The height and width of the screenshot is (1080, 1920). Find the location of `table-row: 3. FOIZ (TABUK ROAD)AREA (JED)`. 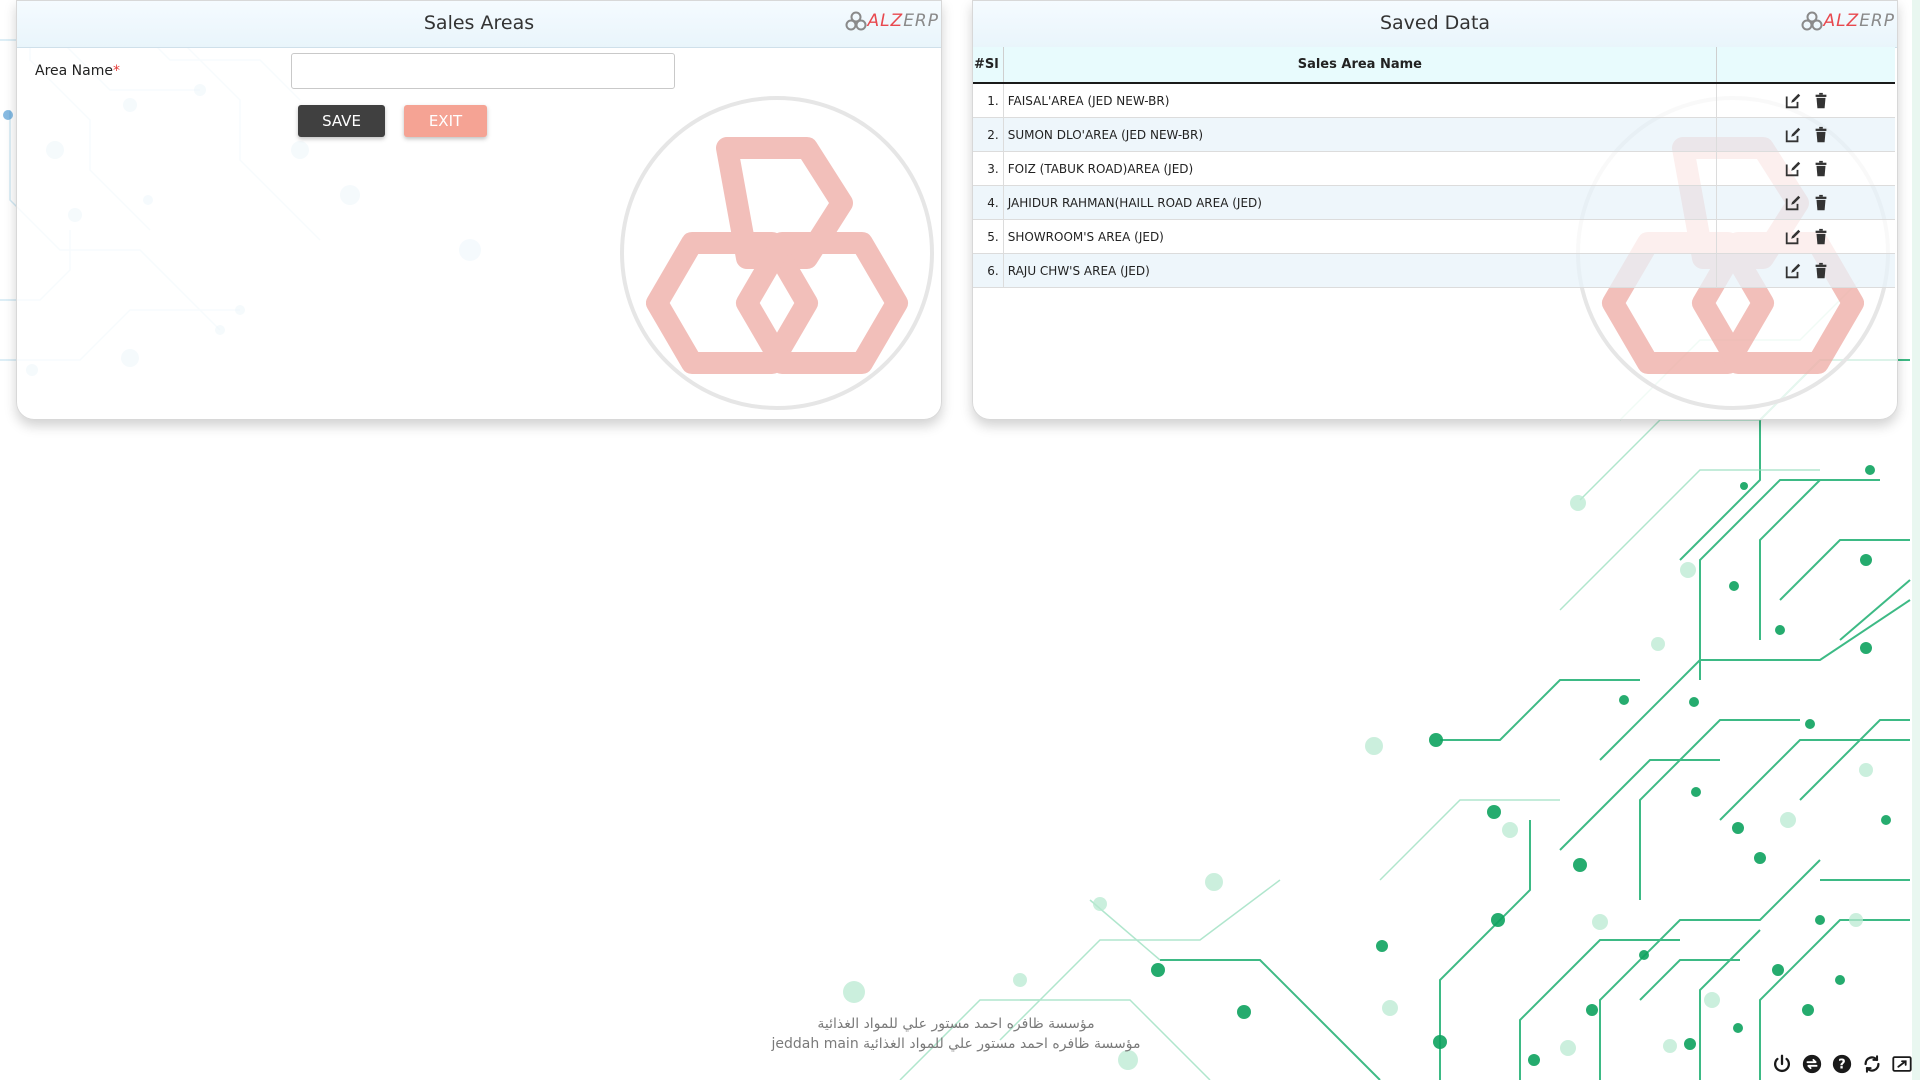

table-row: 3. FOIZ (TABUK ROAD)AREA (JED) is located at coordinates (1434, 168).